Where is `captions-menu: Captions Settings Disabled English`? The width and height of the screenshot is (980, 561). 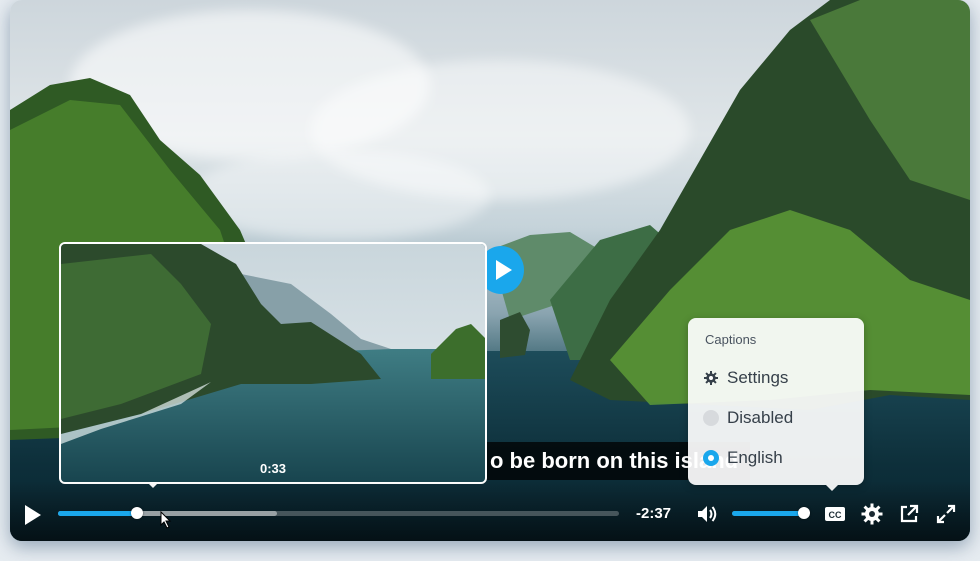 captions-menu: Captions Settings Disabled English is located at coordinates (776, 404).